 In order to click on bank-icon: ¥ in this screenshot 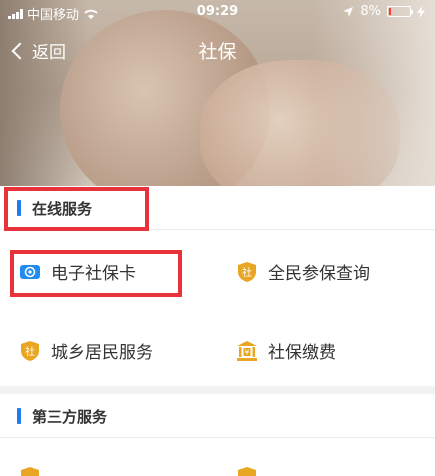, I will do `click(247, 350)`.